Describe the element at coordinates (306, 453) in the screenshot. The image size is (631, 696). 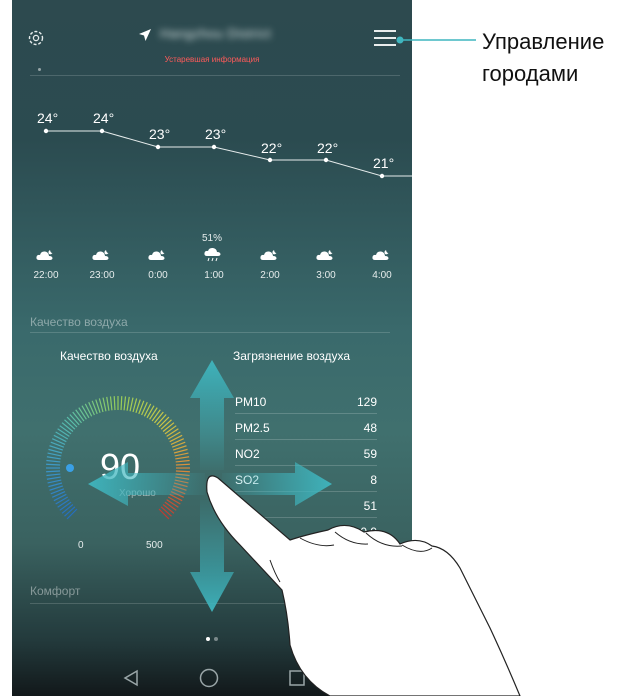
I see `pollutant-row: NO2 59` at that location.